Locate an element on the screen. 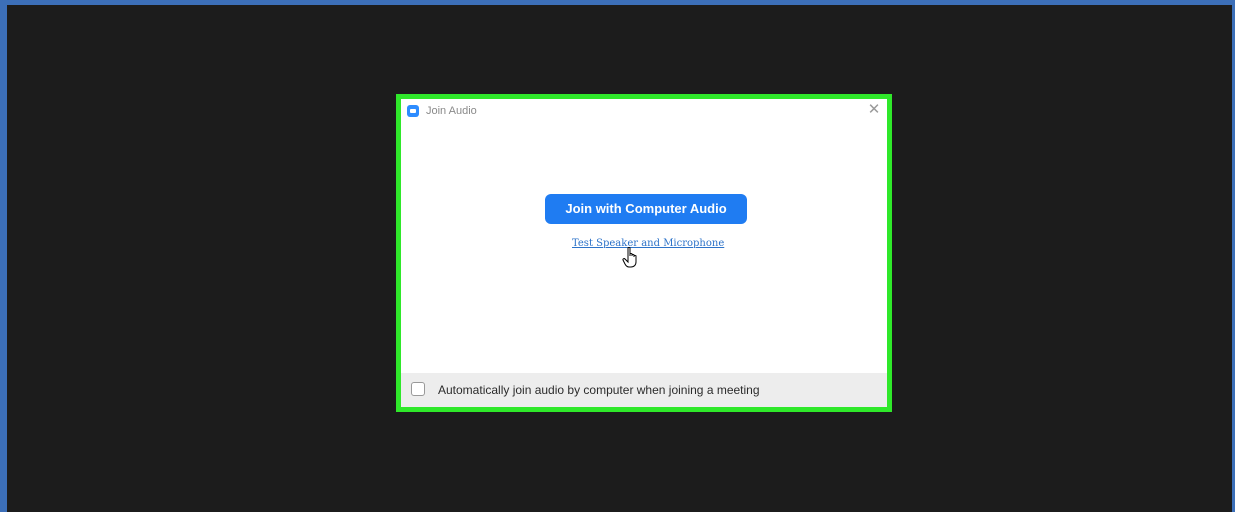 The width and height of the screenshot is (1235, 512). hand-pointer-cursor-icon is located at coordinates (629, 257).